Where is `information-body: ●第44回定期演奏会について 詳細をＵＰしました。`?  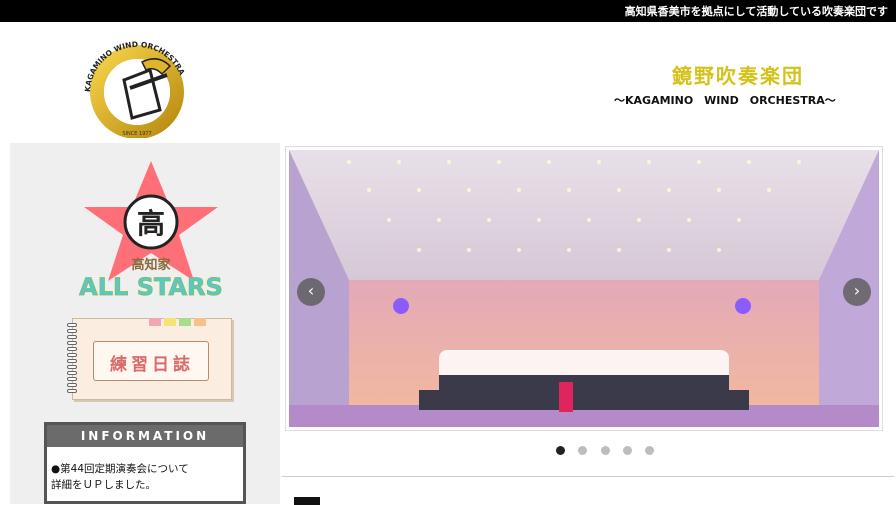
information-body: ●第44回定期演奏会について 詳細をＵＰしました。 is located at coordinates (145, 470).